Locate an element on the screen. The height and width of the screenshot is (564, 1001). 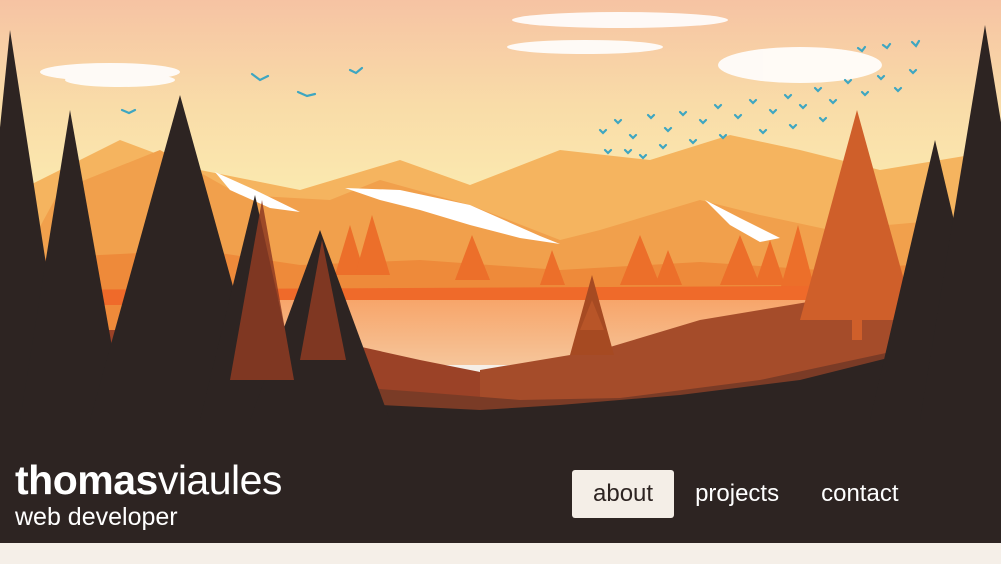
brand-first-name: thomas is located at coordinates (86, 480).